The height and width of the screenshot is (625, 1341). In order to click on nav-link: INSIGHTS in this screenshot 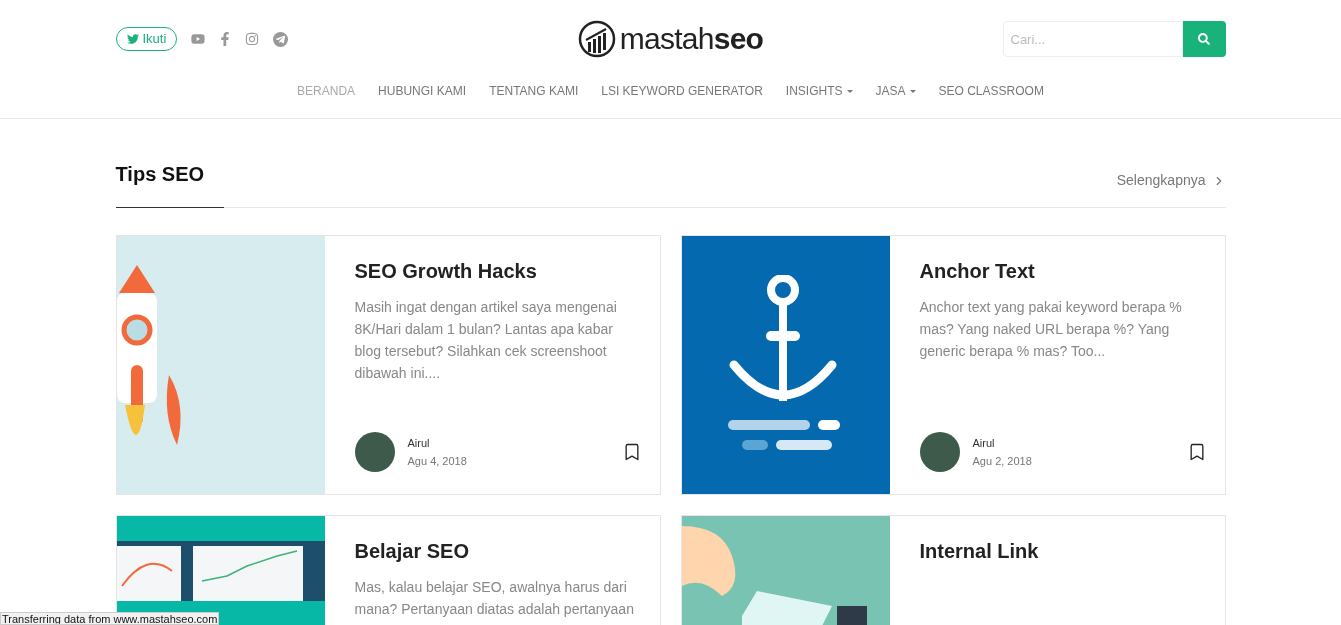, I will do `click(819, 91)`.